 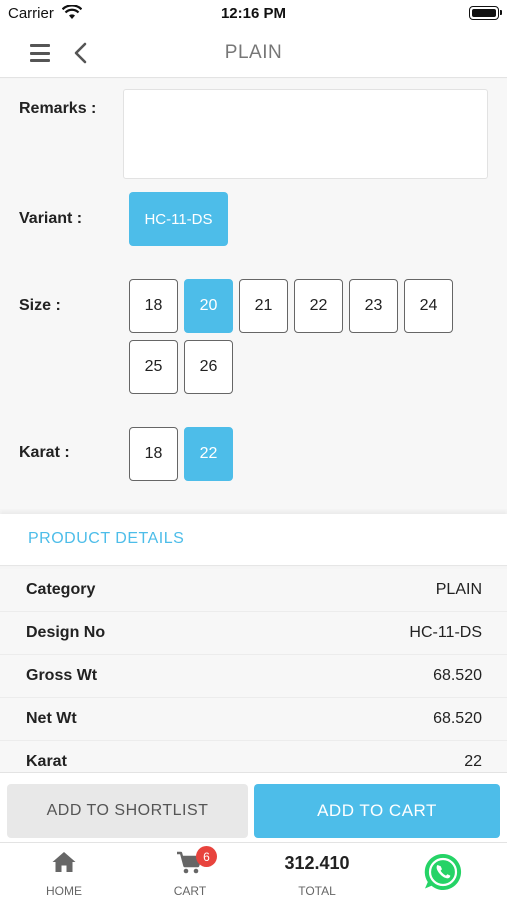 I want to click on detail-row-gross-wt: Gross Wt 68.520, so click(x=253, y=676).